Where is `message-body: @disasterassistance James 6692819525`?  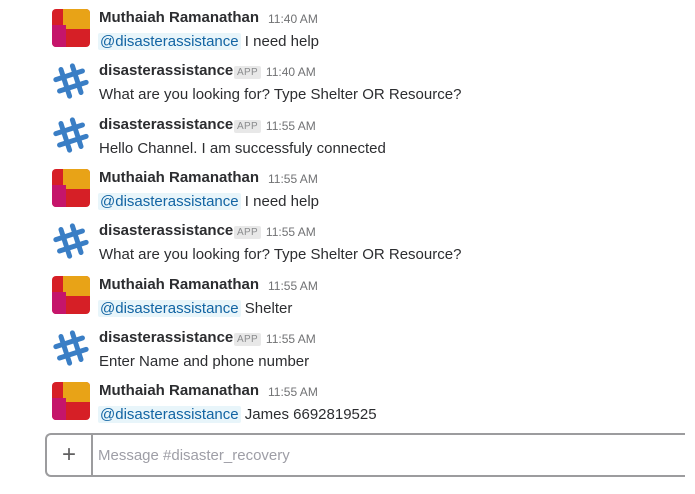 message-body: @disasterassistance James 6692819525 is located at coordinates (237, 414).